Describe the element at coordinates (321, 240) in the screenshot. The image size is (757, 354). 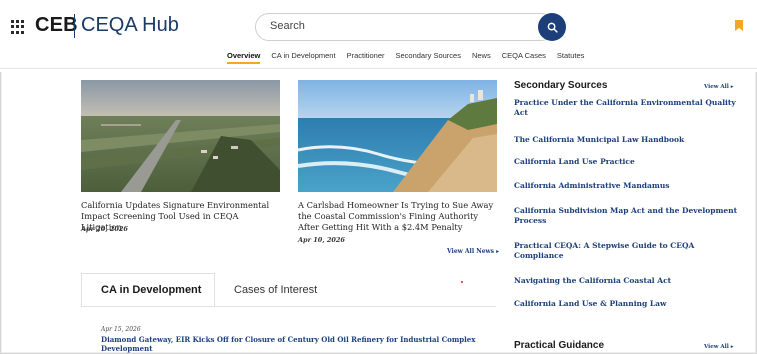
I see `news-date-2: Apr 10, 2026` at that location.